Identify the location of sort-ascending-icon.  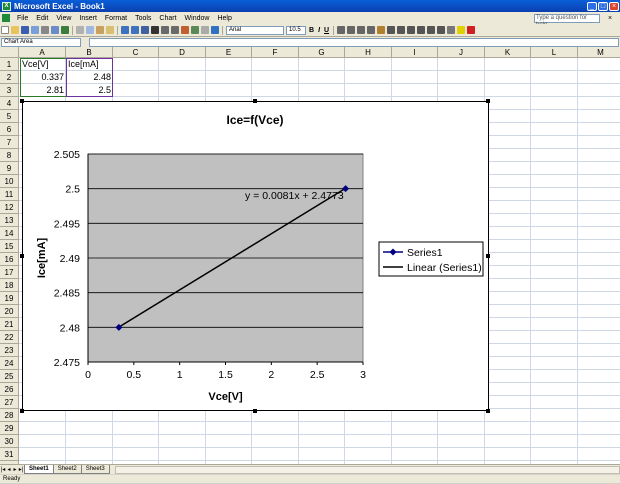
(165, 30).